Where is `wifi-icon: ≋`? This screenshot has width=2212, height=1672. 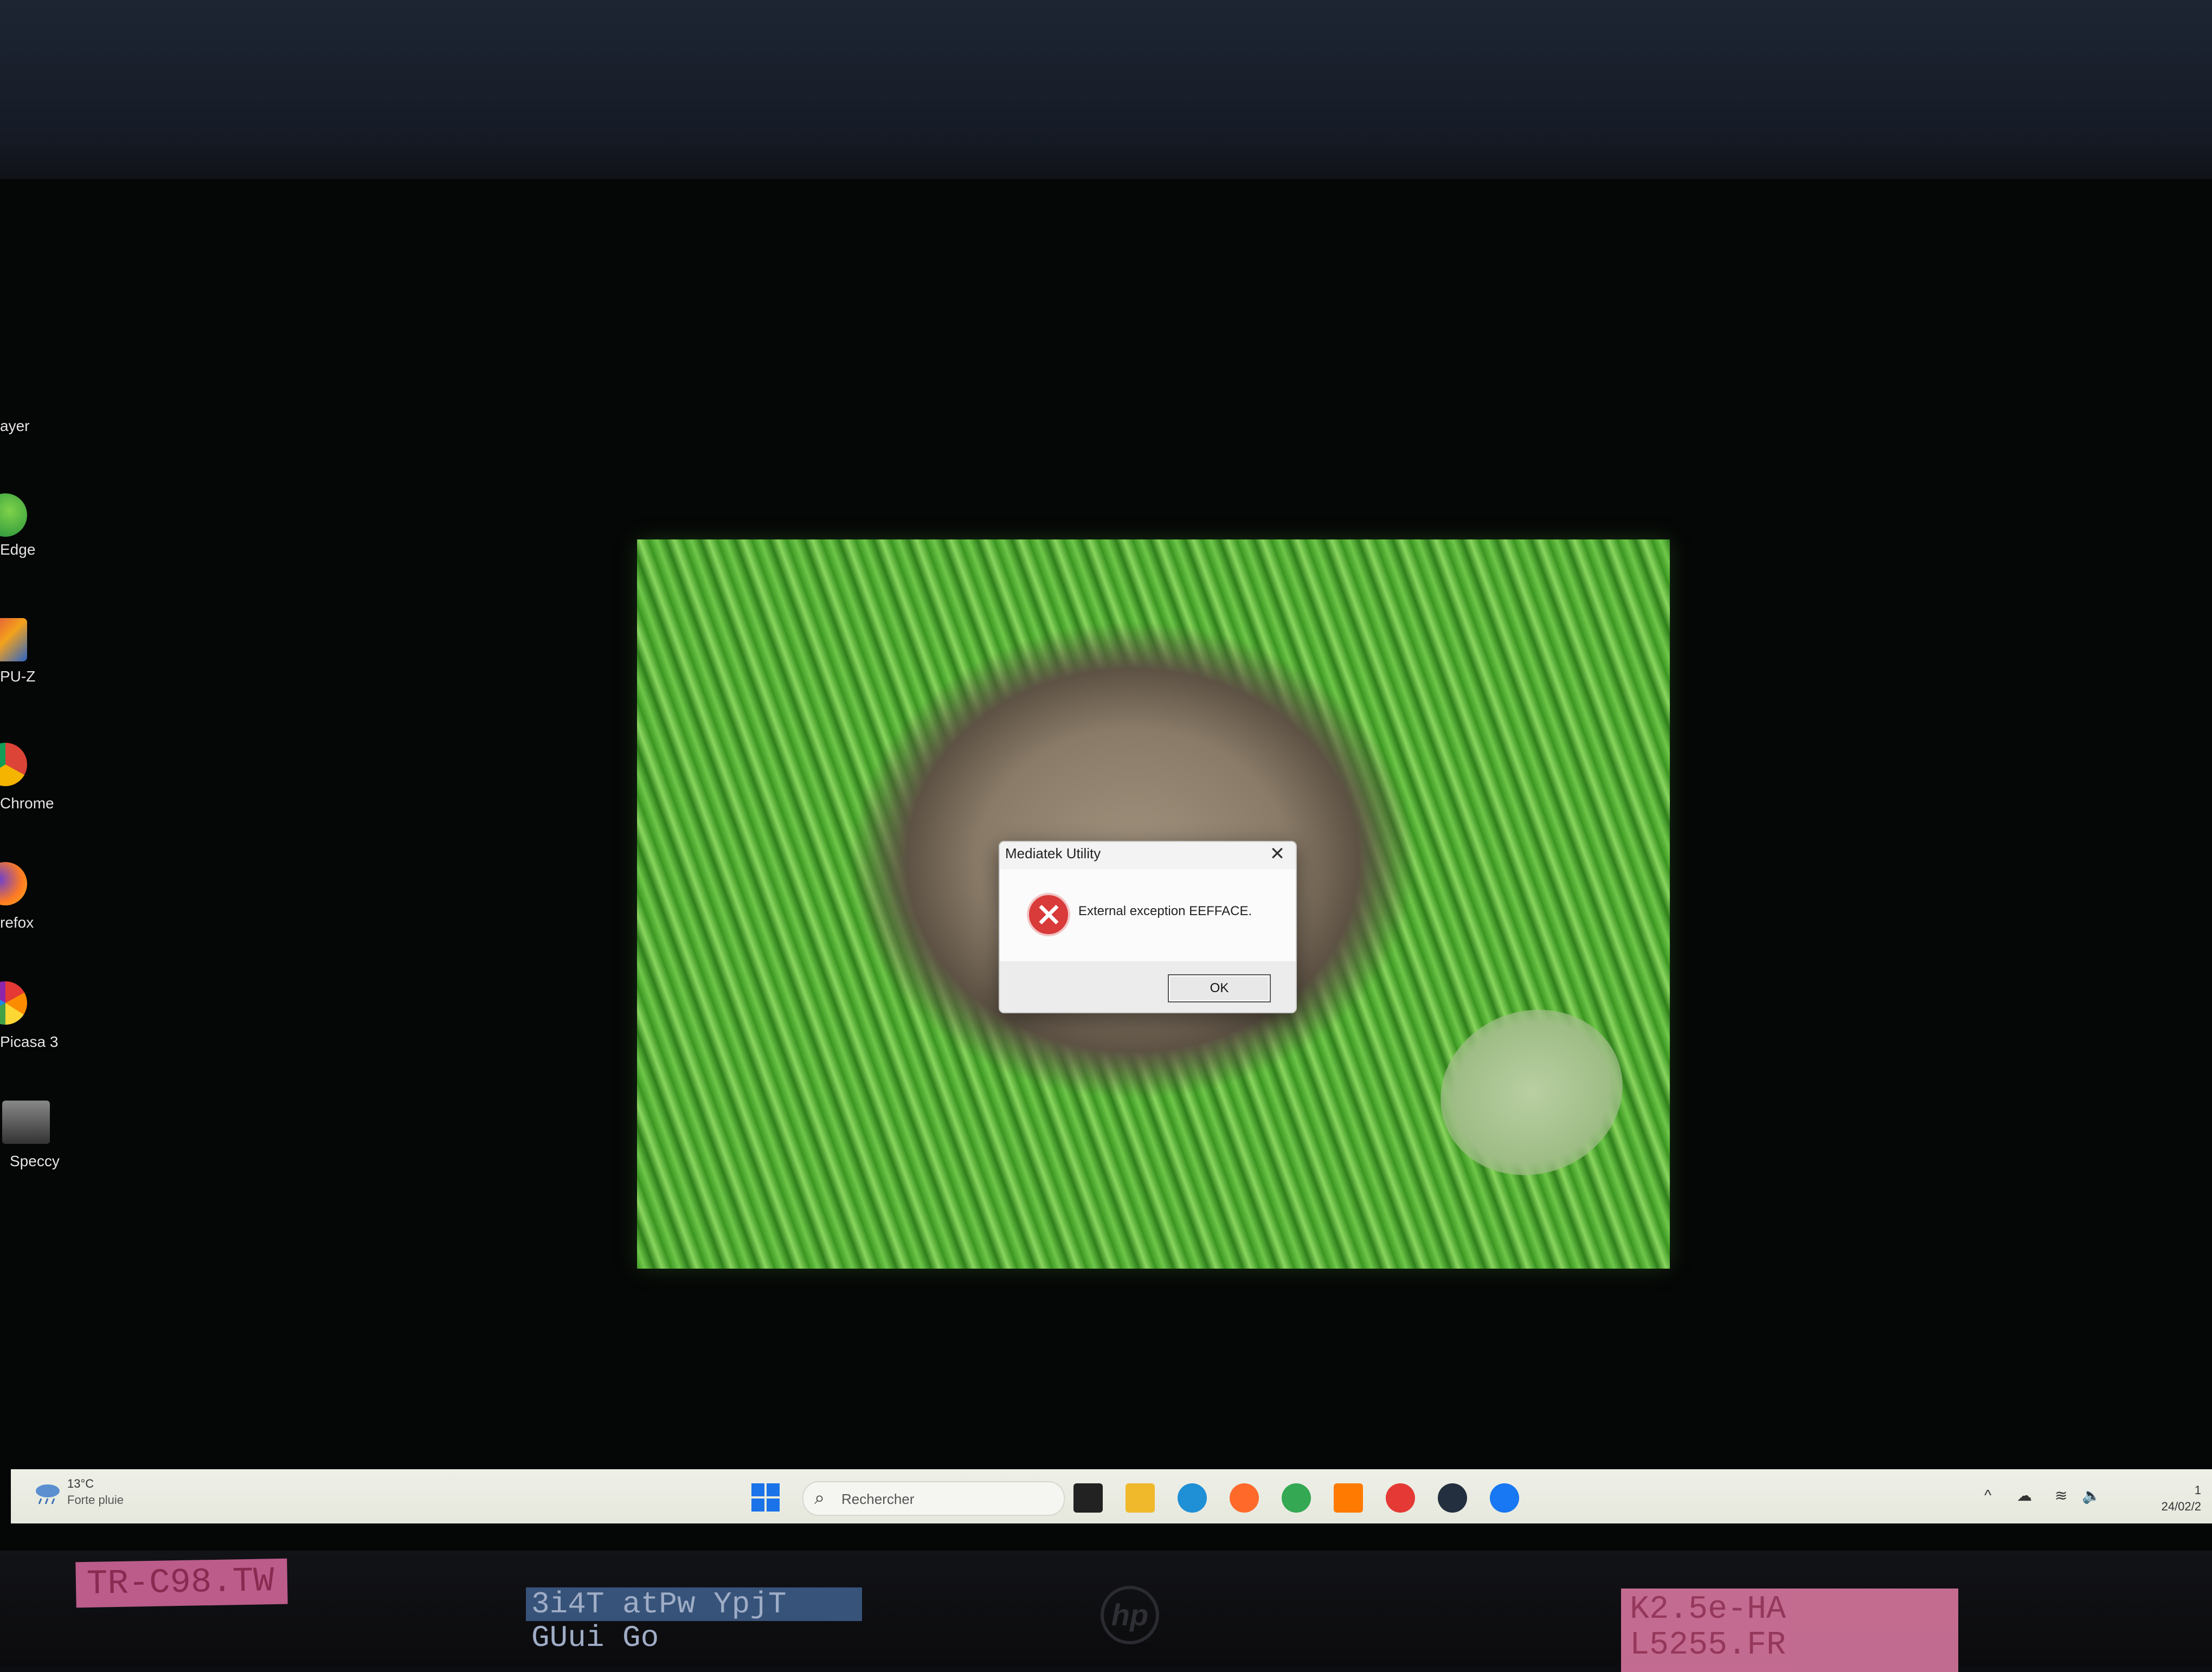 wifi-icon: ≋ is located at coordinates (2061, 1495).